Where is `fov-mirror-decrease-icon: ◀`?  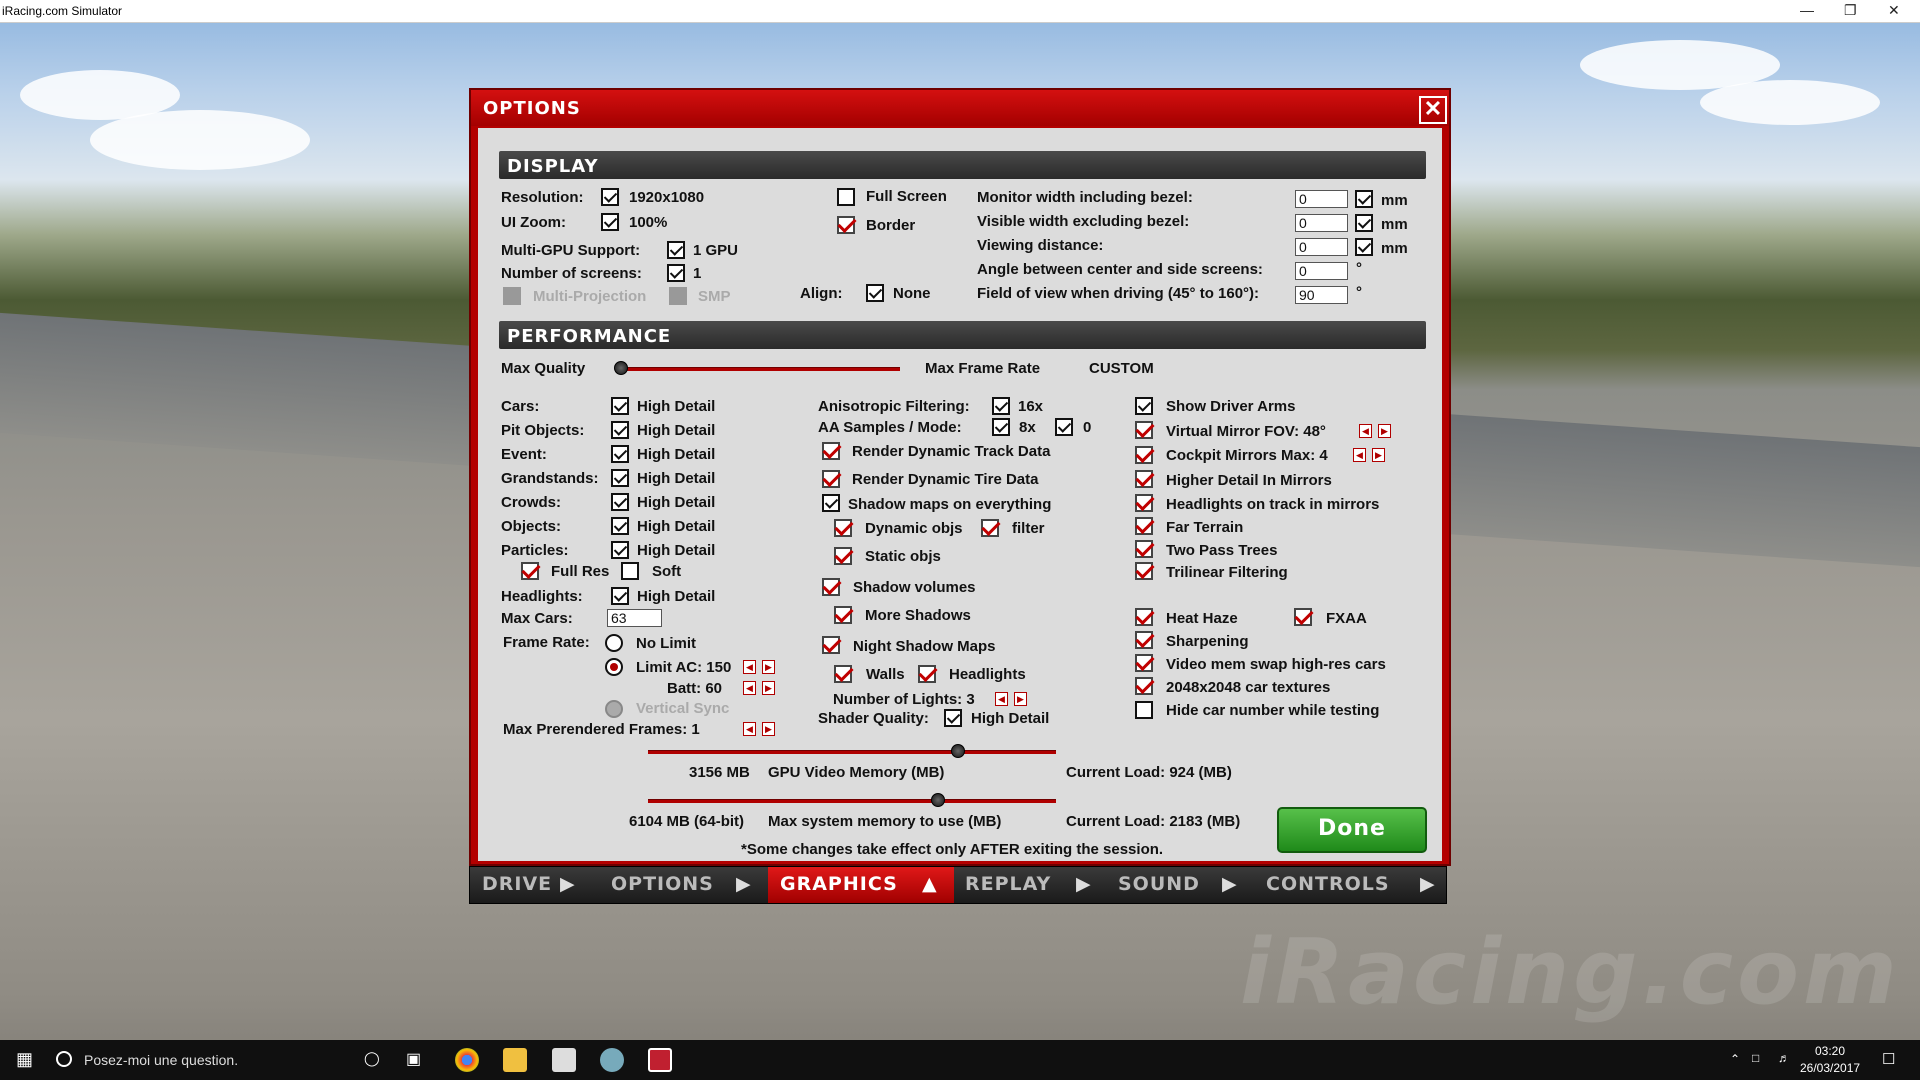 fov-mirror-decrease-icon: ◀ is located at coordinates (1365, 431).